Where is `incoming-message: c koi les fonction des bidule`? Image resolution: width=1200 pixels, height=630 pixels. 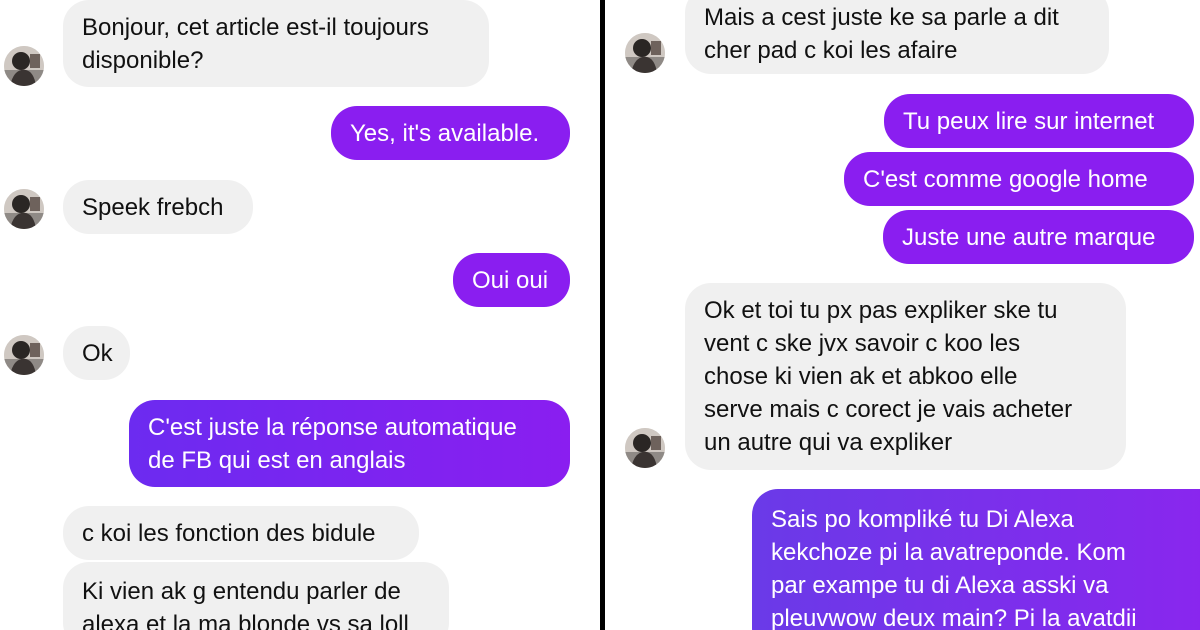
incoming-message: c koi les fonction des bidule is located at coordinates (241, 533).